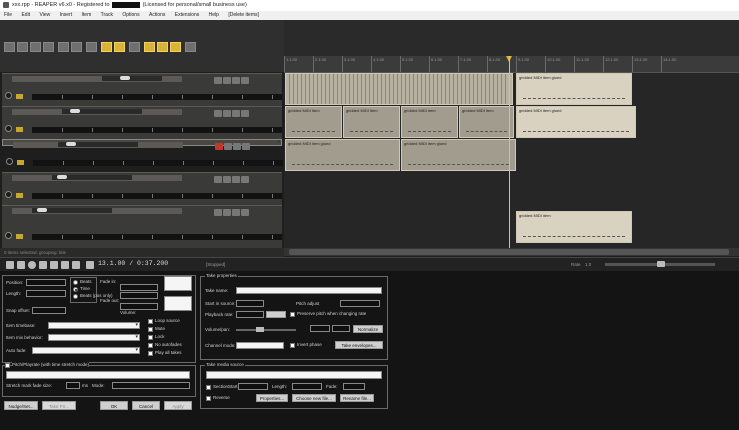  What do you see at coordinates (250, 314) in the screenshot?
I see `playback-rate-field` at bounding box center [250, 314].